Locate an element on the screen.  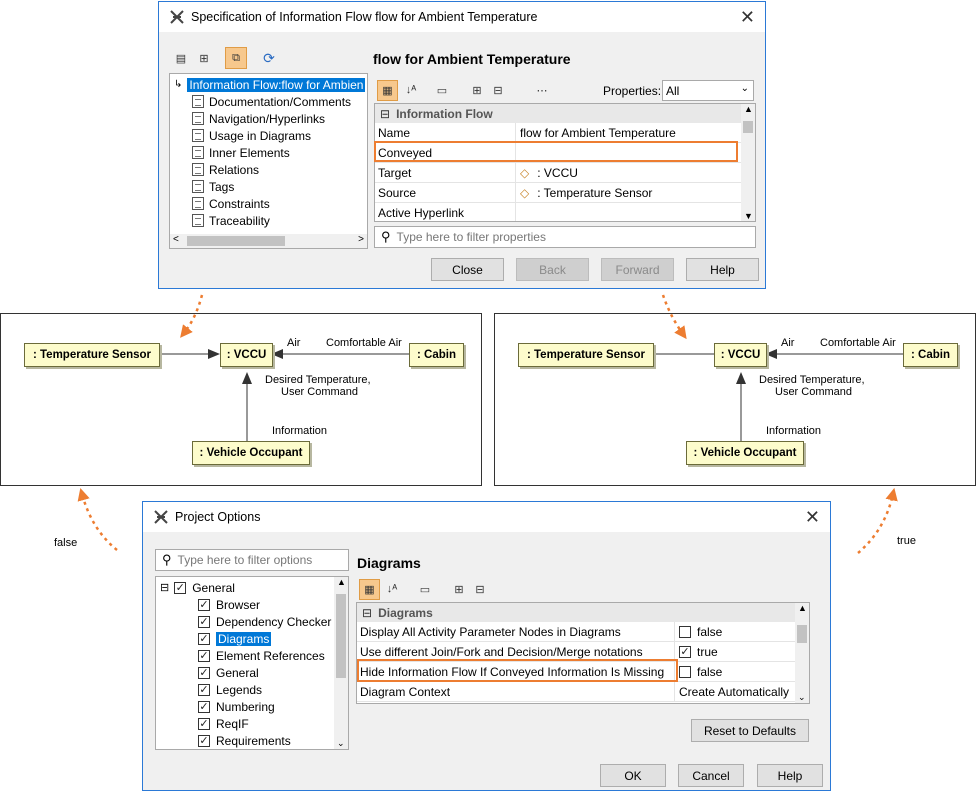
properties-select: All ⌄ is located at coordinates (708, 90).